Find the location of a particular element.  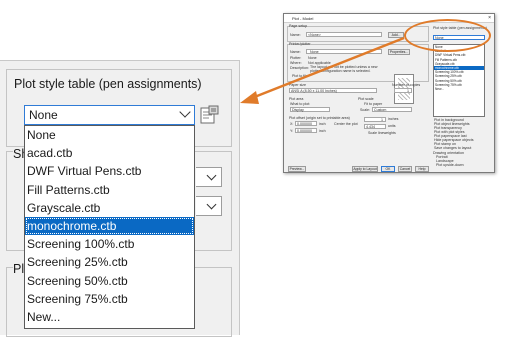

units-label: units is located at coordinates (392, 126).